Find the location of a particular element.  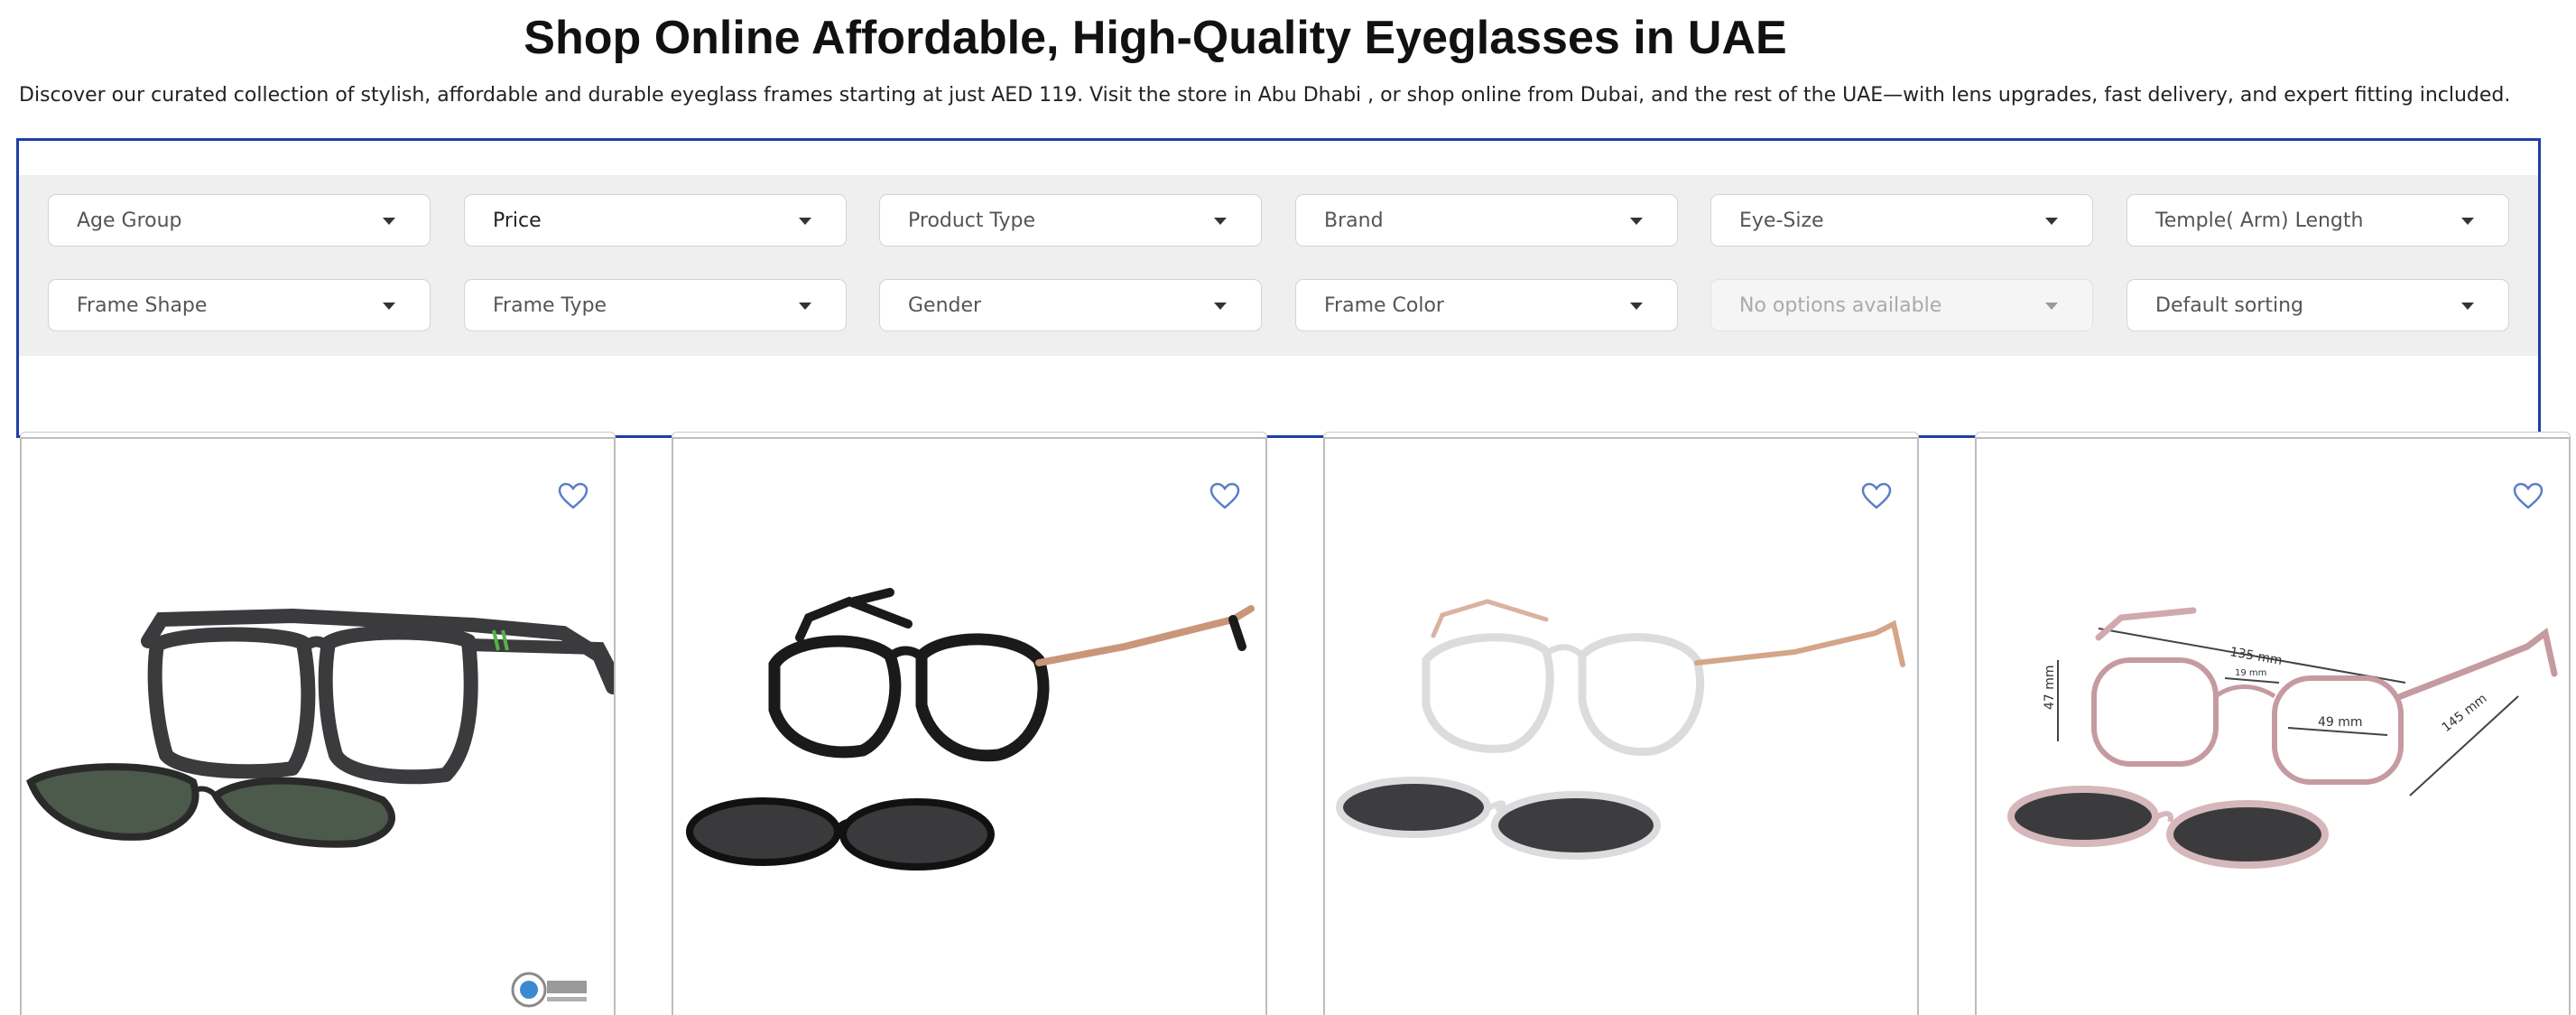

product-card: 135 mm 47 mm 19 mm 49 mm 145 mm is located at coordinates (2273, 726).